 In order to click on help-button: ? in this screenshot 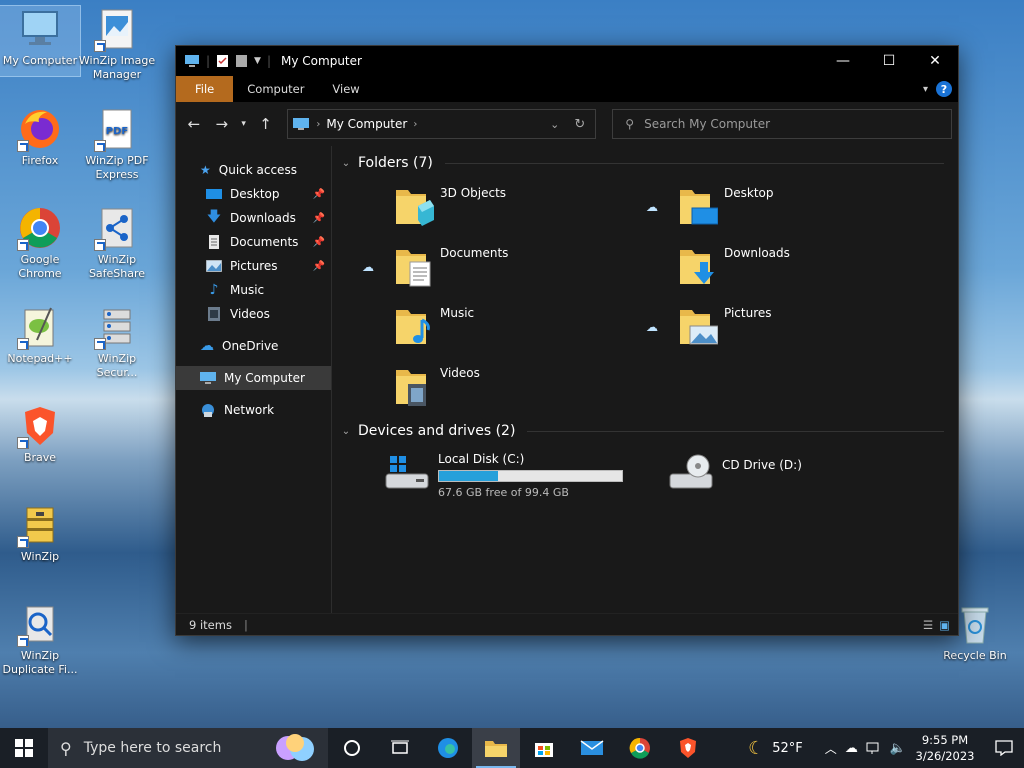, I will do `click(944, 89)`.